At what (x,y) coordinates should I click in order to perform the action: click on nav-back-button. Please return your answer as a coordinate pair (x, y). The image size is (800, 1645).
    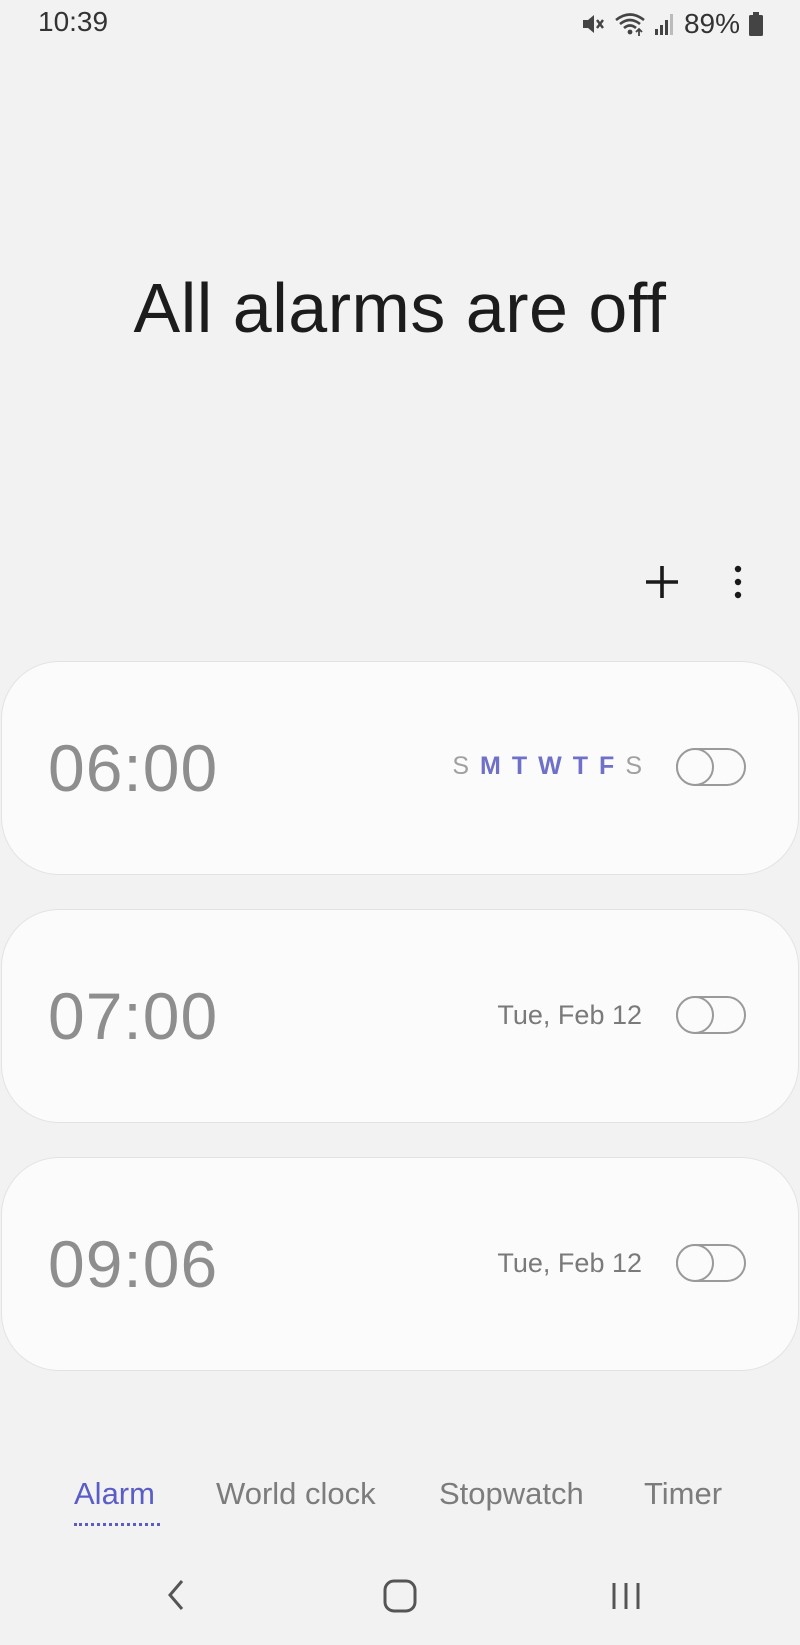
    Looking at the image, I should click on (176, 1595).